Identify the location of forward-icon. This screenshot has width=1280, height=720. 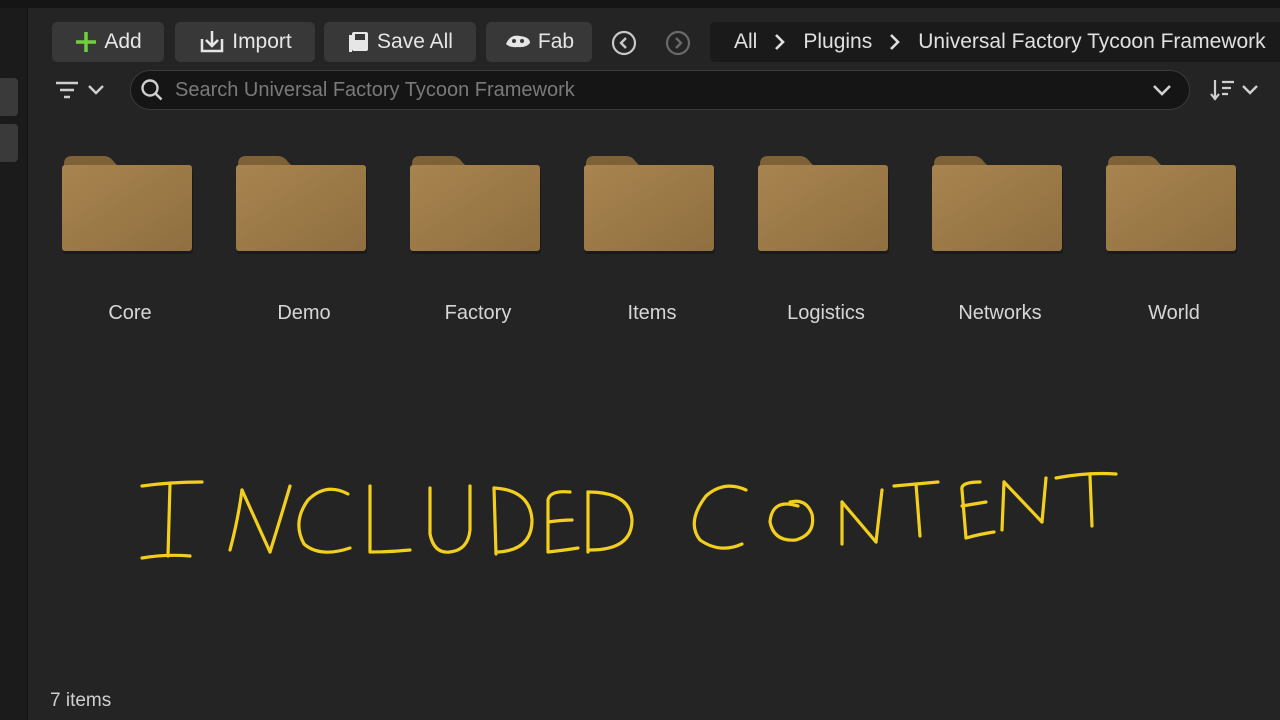
(678, 43).